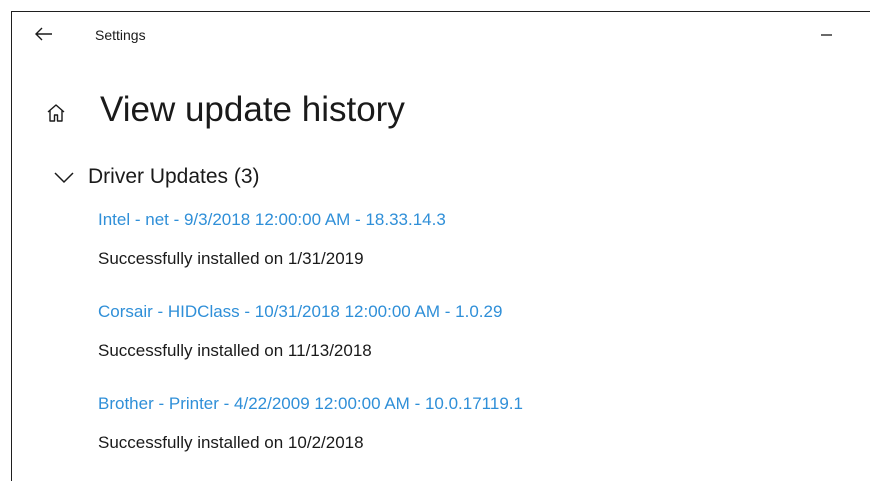  What do you see at coordinates (120, 35) in the screenshot?
I see `window-title: Settings` at bounding box center [120, 35].